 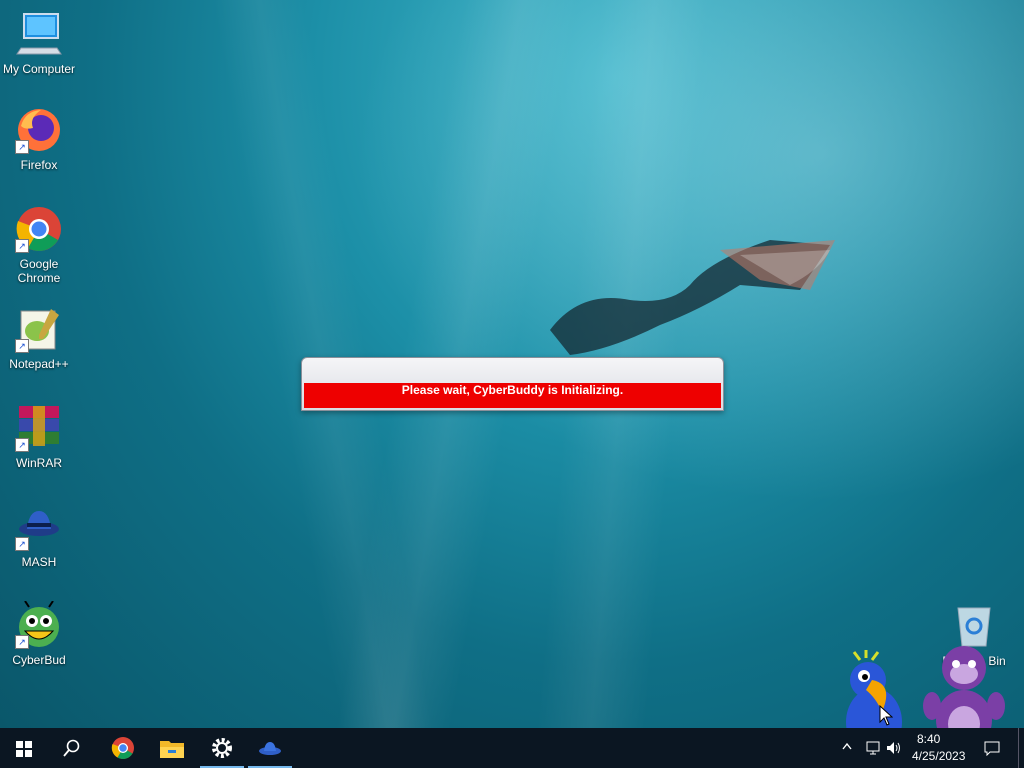 What do you see at coordinates (894, 748) in the screenshot?
I see `volume-icon` at bounding box center [894, 748].